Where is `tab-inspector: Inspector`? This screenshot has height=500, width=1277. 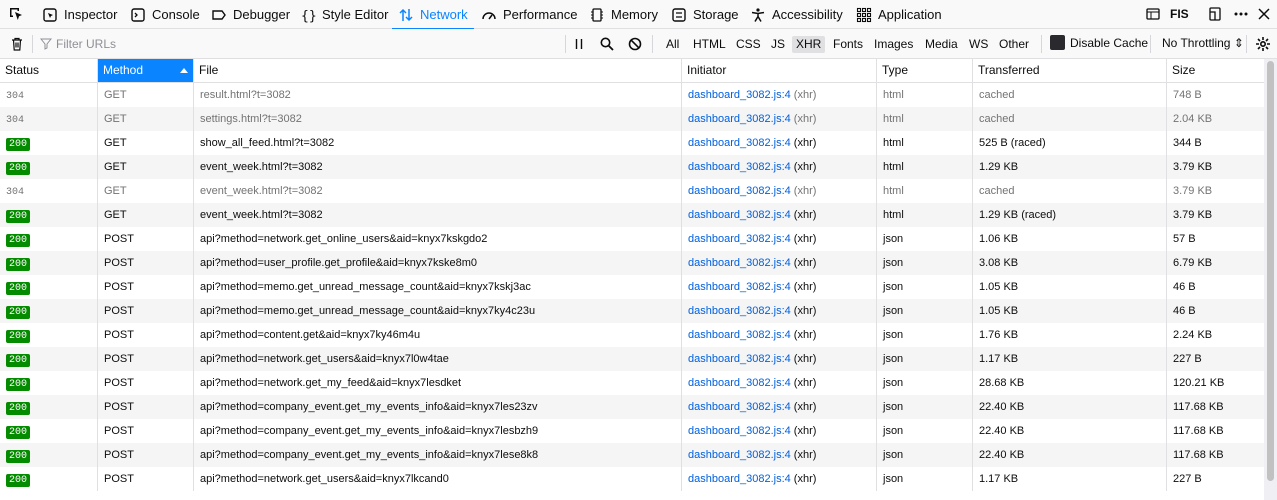 tab-inspector: Inspector is located at coordinates (79, 14).